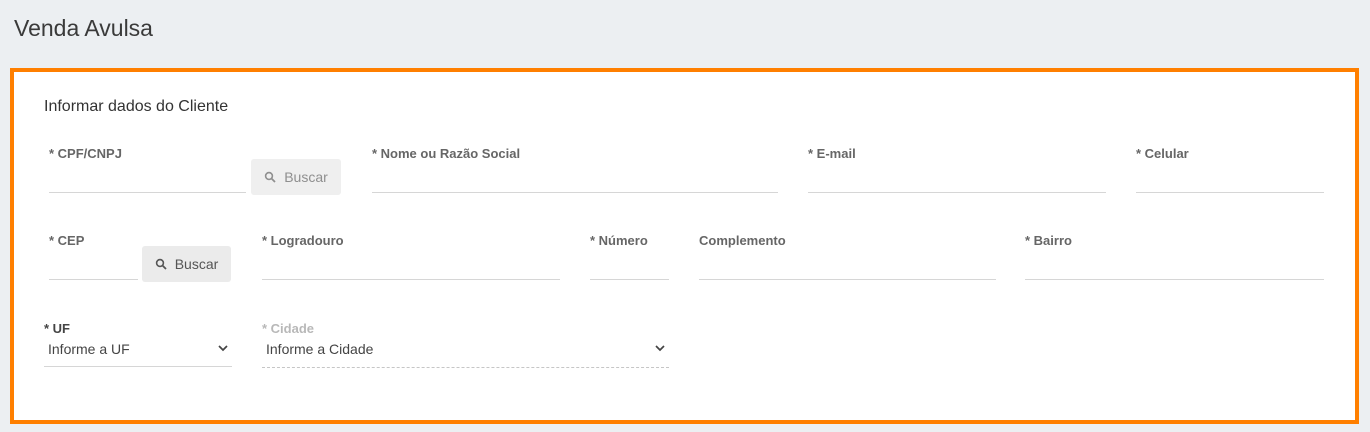 This screenshot has width=1370, height=432. Describe the element at coordinates (320, 349) in the screenshot. I see `cidade-value: Informe a Cidade` at that location.